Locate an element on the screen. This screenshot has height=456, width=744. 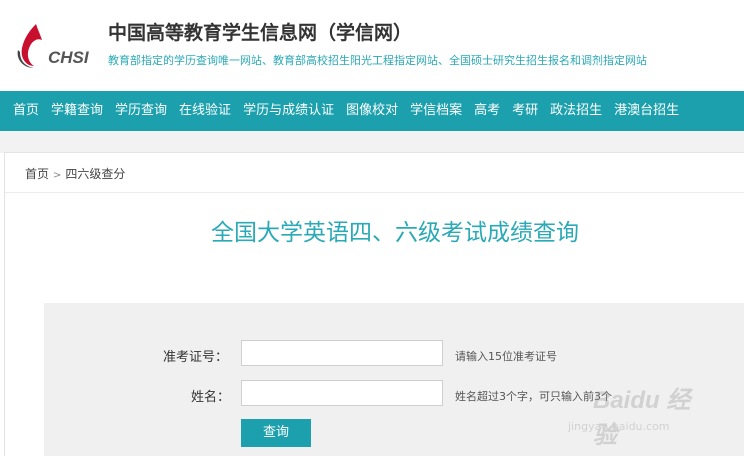
ticket-number-hint: 请输入15位准考证号 is located at coordinates (506, 356).